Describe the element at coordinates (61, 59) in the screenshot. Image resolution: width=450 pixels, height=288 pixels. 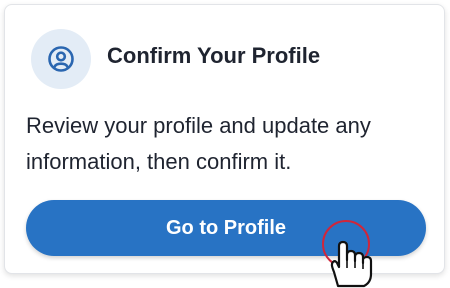
I see `profile-icon` at that location.